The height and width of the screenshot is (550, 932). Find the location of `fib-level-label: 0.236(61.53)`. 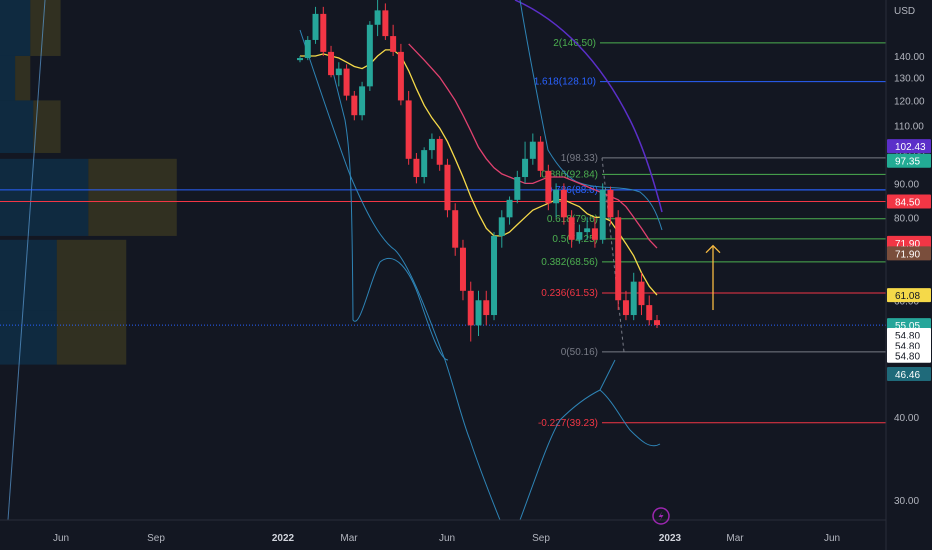

fib-level-label: 0.236(61.53) is located at coordinates (569, 293).